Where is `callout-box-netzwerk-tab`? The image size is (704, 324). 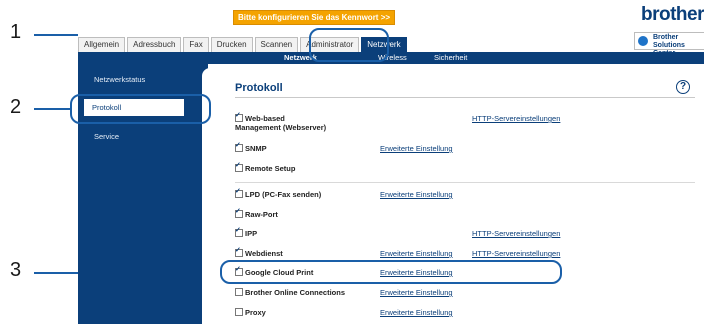
callout-box-netzwerk-tab is located at coordinates (349, 45).